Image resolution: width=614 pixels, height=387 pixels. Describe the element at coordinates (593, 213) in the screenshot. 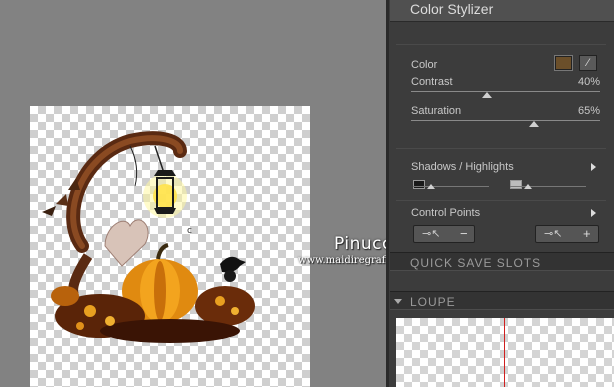

I see `control-points-expand-icon` at that location.